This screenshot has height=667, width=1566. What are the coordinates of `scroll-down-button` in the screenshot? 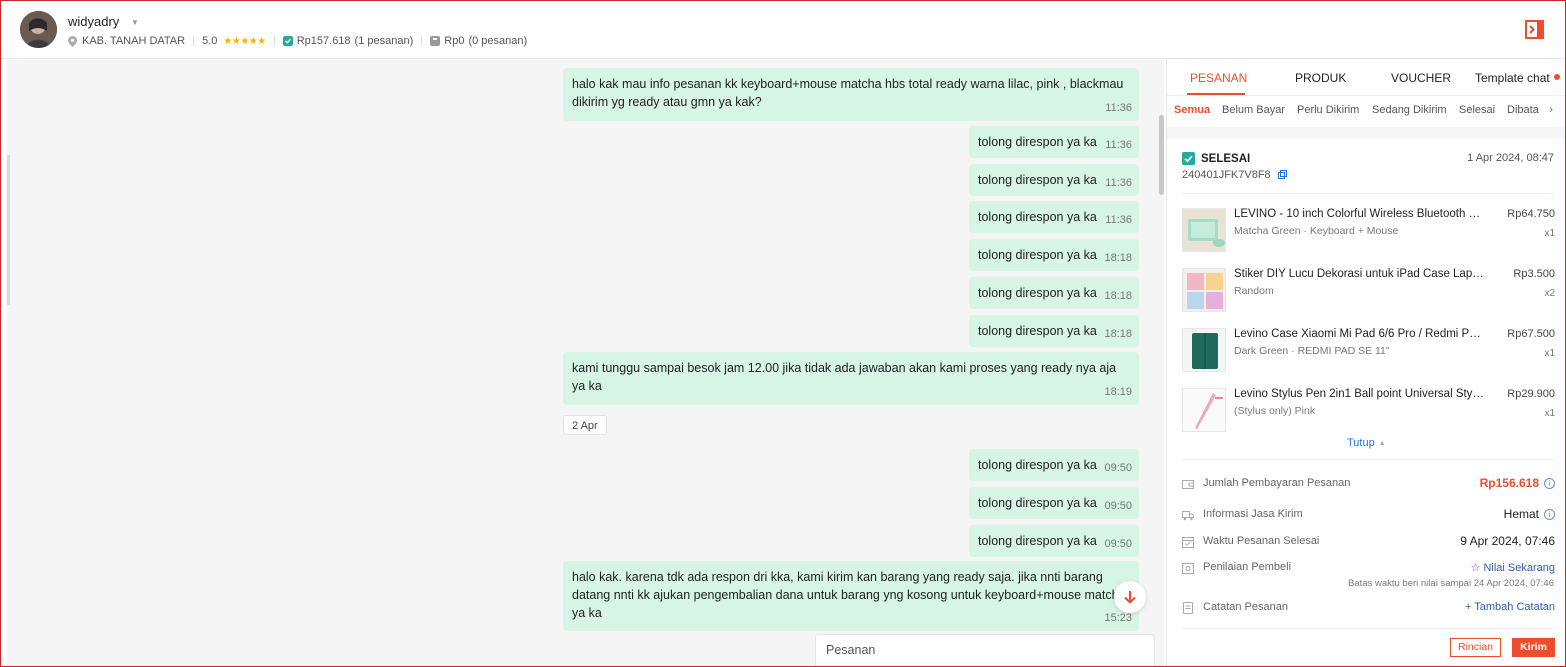 It's located at (1130, 597).